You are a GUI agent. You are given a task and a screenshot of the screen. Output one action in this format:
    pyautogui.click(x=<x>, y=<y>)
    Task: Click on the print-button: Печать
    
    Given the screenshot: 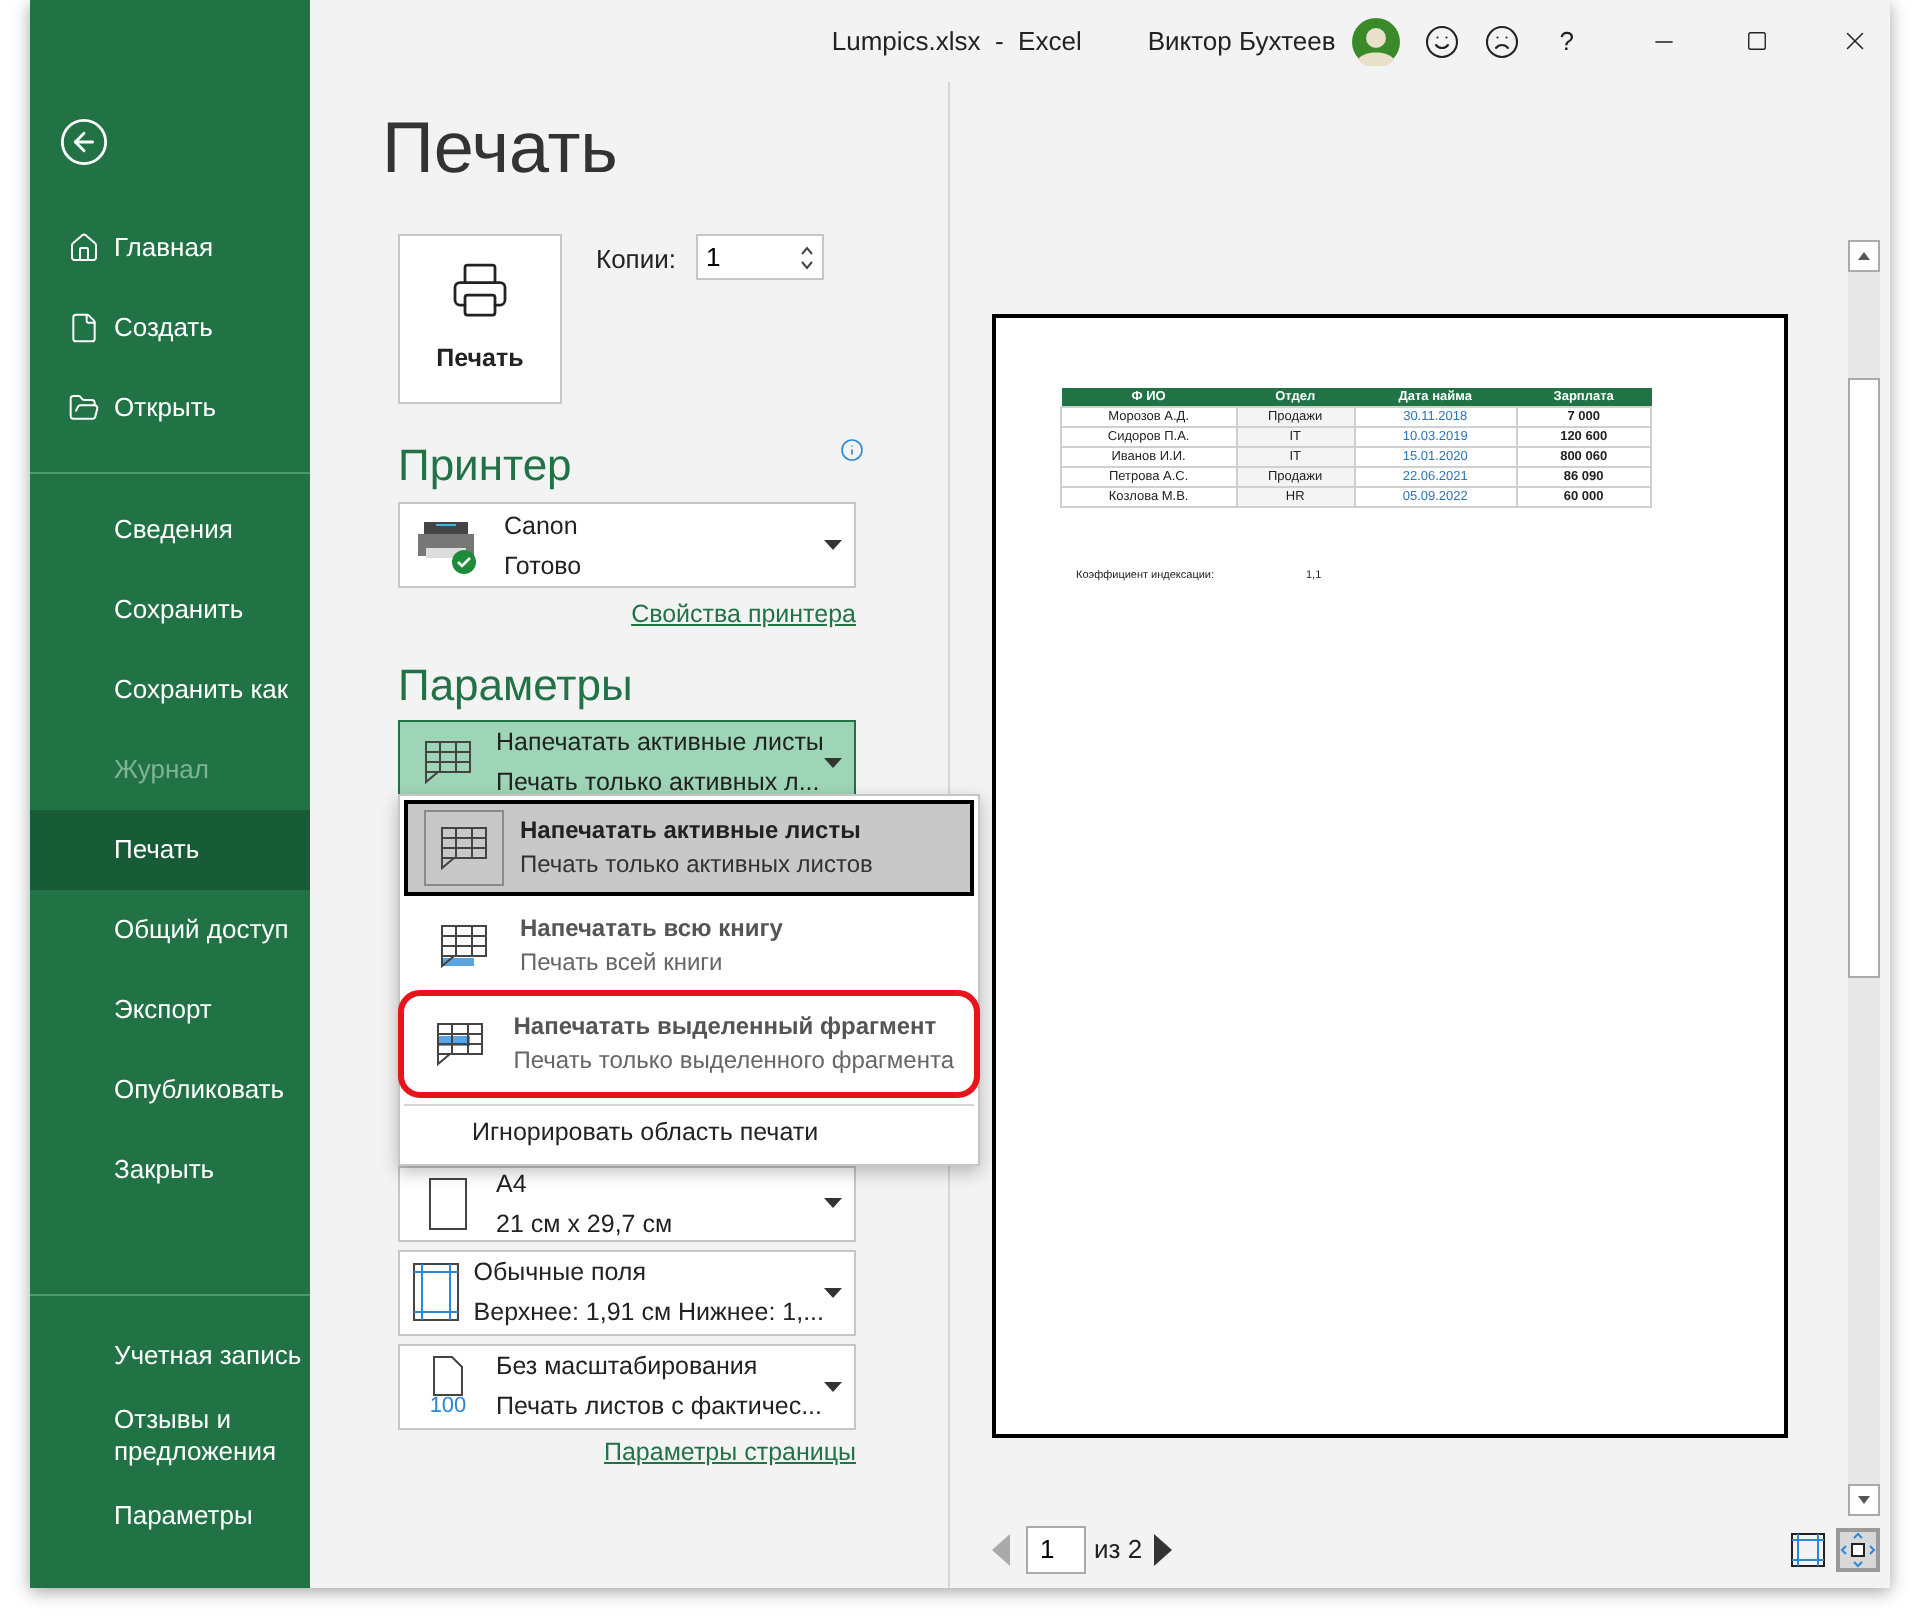 What is the action you would take?
    pyautogui.click(x=480, y=319)
    